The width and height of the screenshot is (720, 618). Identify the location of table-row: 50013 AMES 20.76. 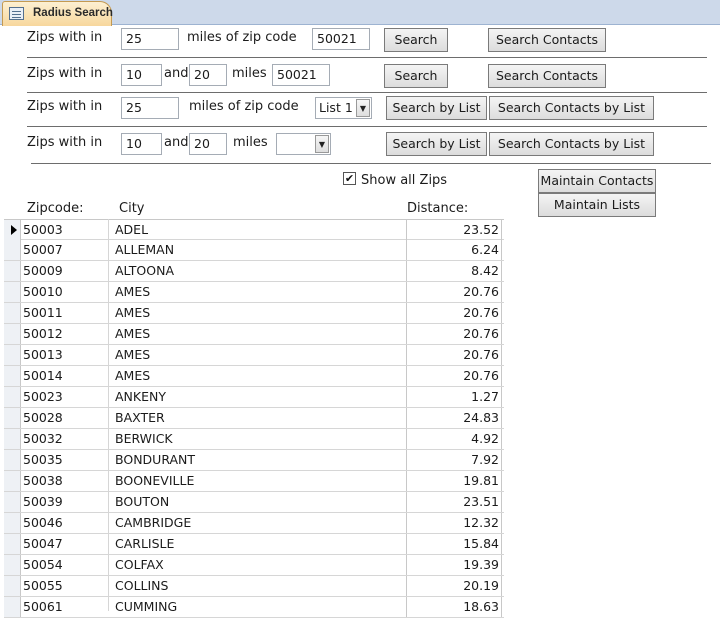
(254, 355).